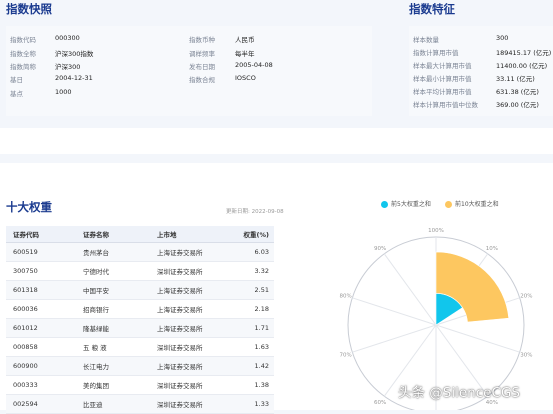  What do you see at coordinates (96, 272) in the screenshot?
I see `stock-name: 宁德时代` at bounding box center [96, 272].